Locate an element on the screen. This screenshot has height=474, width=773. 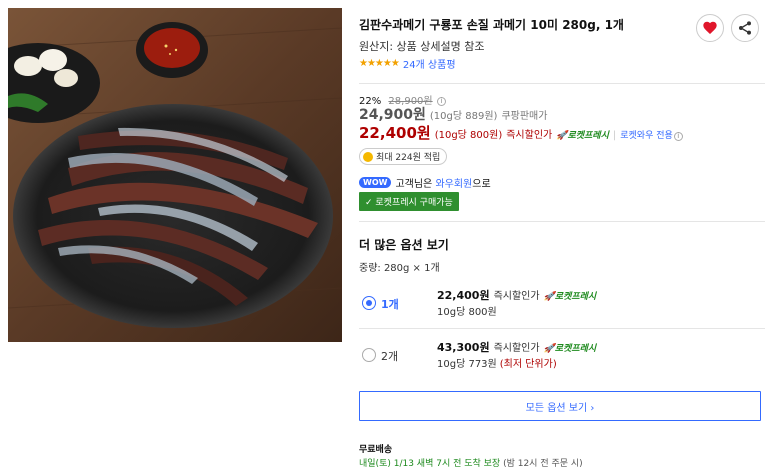
more-options-heading: 더 많은 옵션 보기 is located at coordinates (404, 245).